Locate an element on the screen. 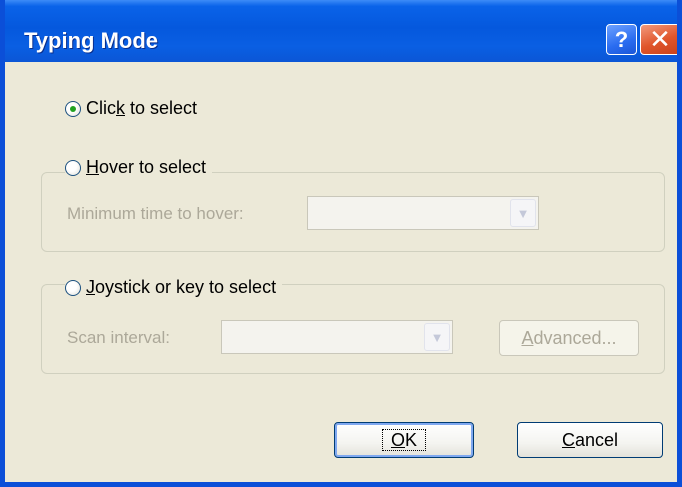  radio-label-hover: Hover to select is located at coordinates (146, 167).